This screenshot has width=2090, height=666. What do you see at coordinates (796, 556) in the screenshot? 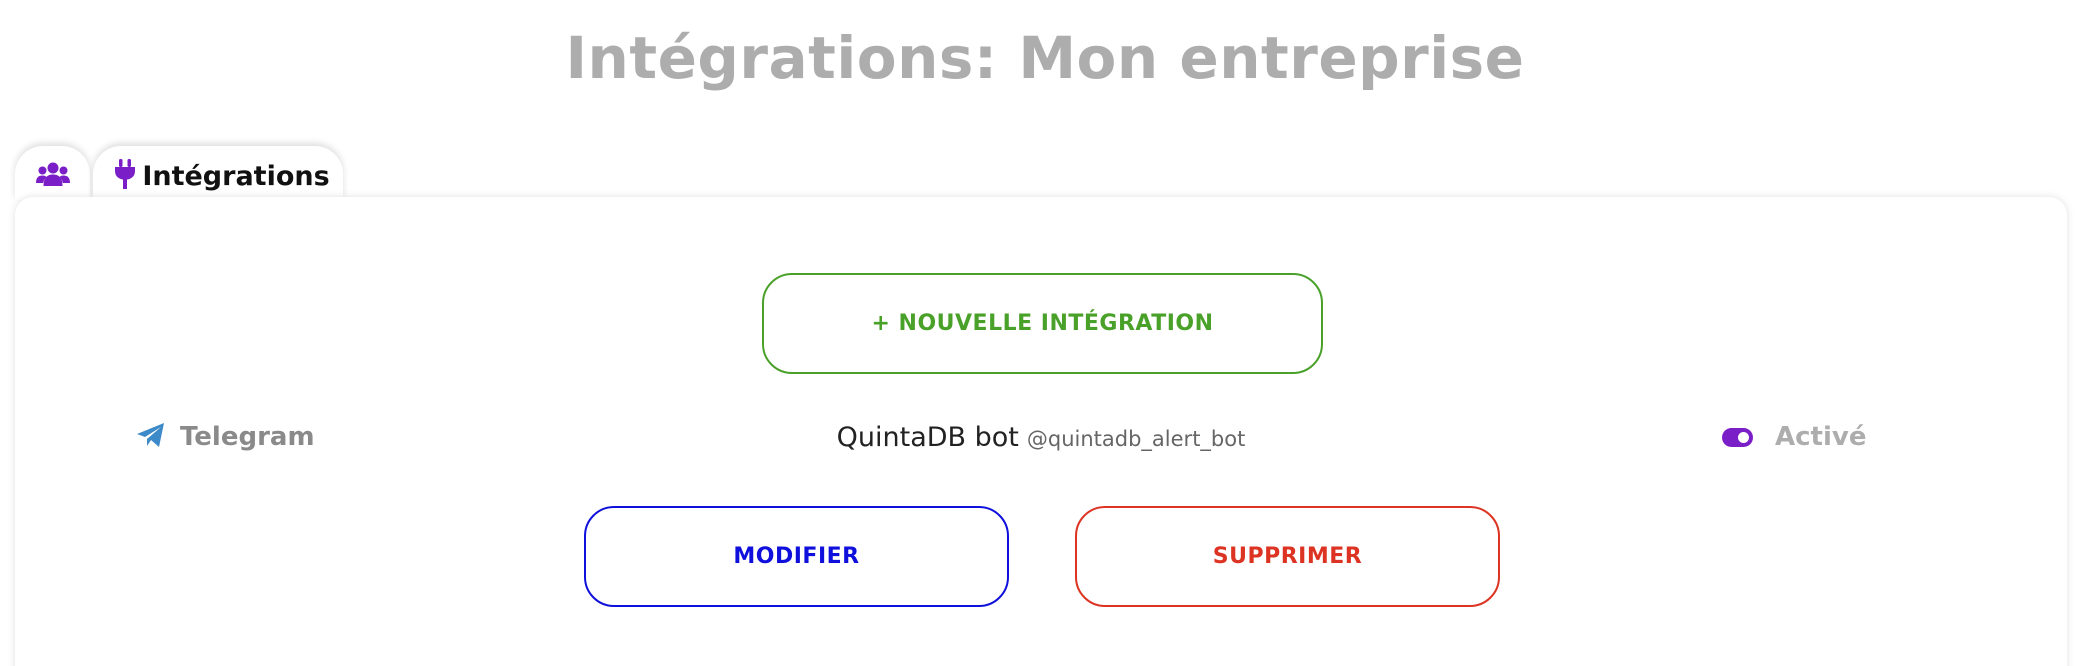
I see `edit-button: MODIFIER` at bounding box center [796, 556].